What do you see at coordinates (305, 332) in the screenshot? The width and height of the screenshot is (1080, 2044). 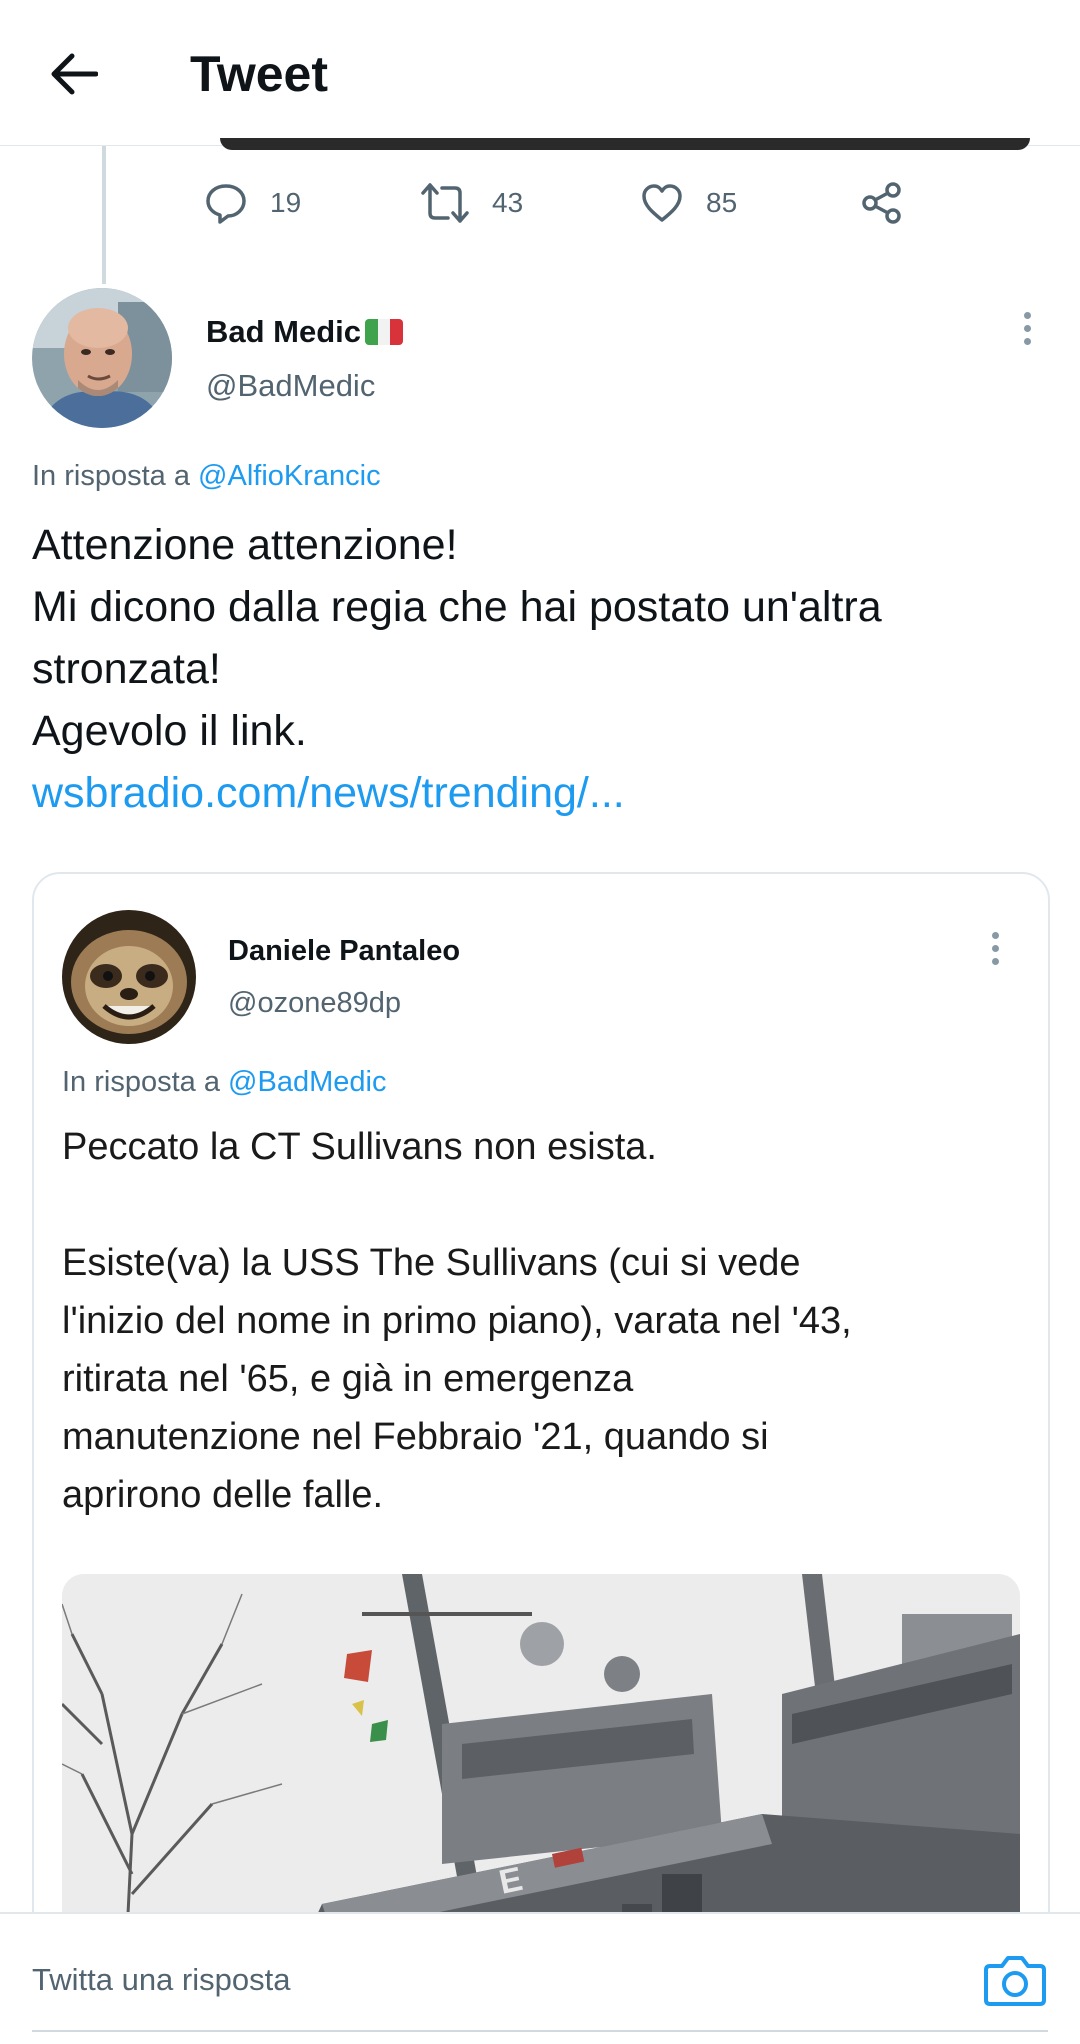 I see `author-name: Bad Medic` at bounding box center [305, 332].